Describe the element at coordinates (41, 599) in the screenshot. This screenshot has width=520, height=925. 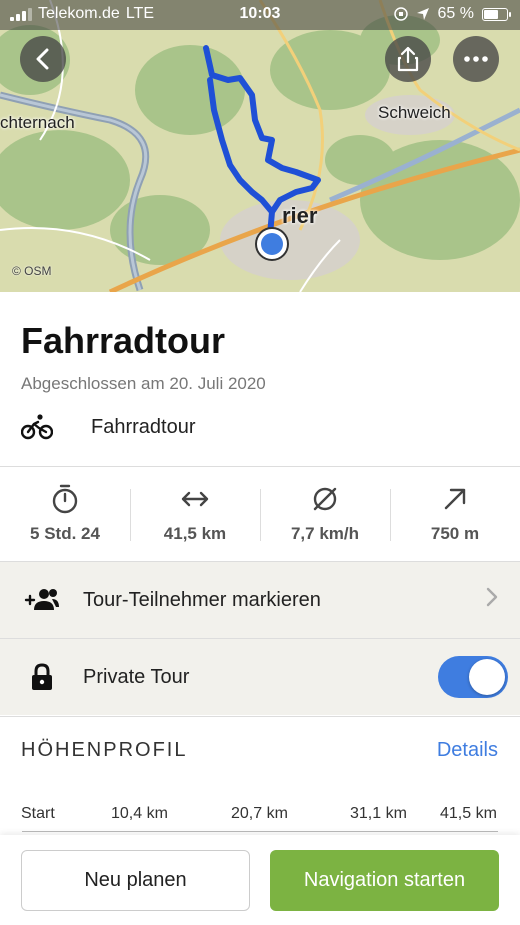
I see `add-participants-icon` at that location.